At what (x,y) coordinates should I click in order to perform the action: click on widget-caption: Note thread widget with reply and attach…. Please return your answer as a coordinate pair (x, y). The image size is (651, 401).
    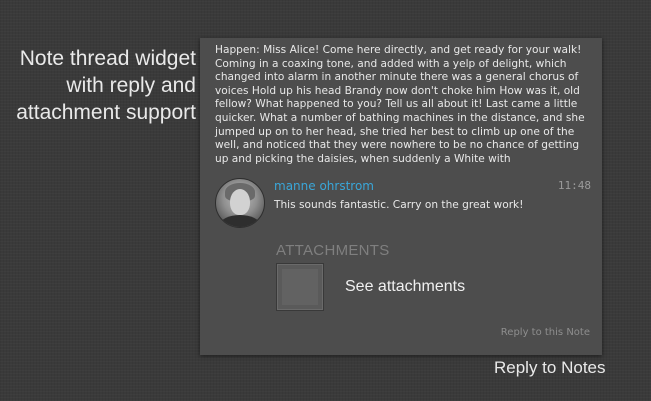
    Looking at the image, I should click on (102, 85).